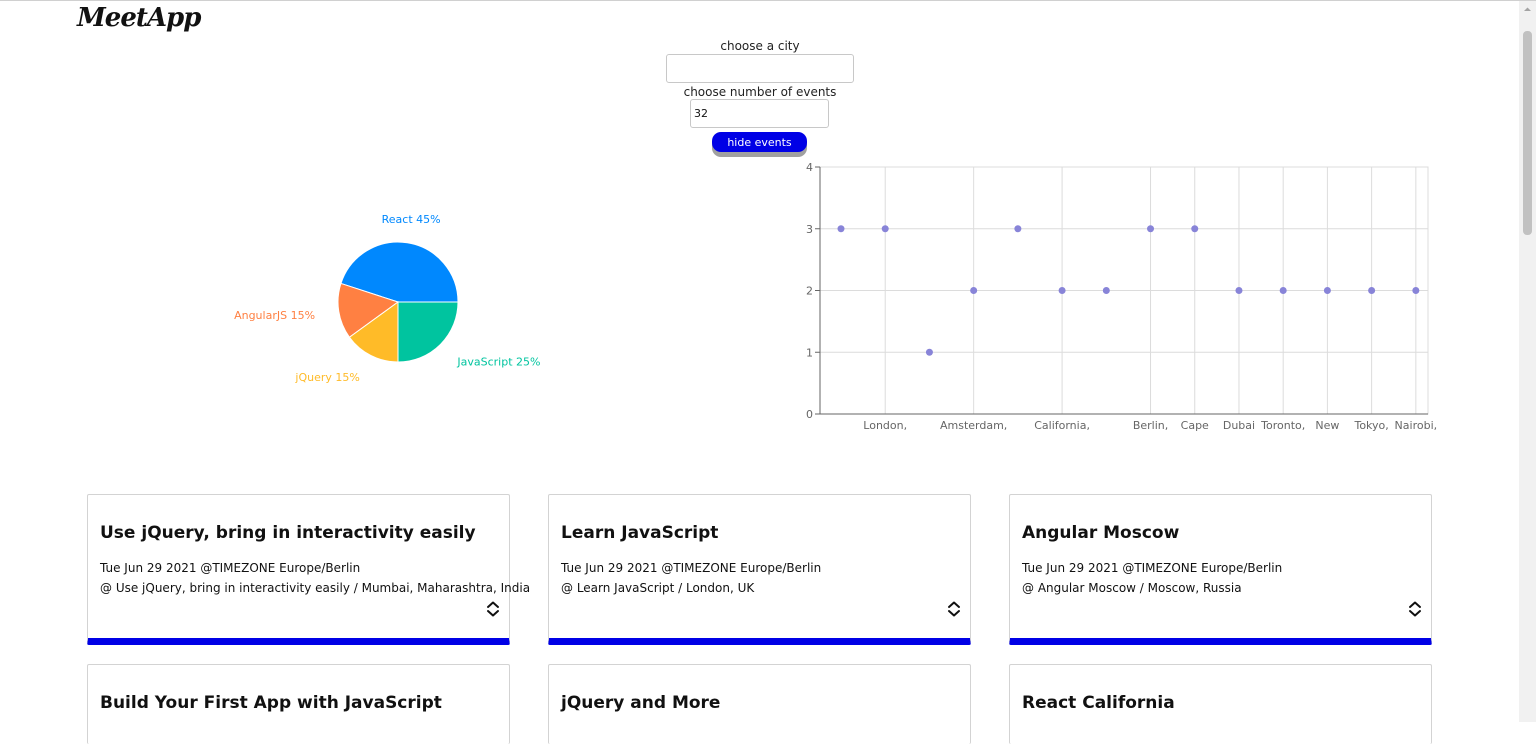 The height and width of the screenshot is (744, 1536). Describe the element at coordinates (1062, 425) in the screenshot. I see `scatter-xtick-label: California,` at that location.